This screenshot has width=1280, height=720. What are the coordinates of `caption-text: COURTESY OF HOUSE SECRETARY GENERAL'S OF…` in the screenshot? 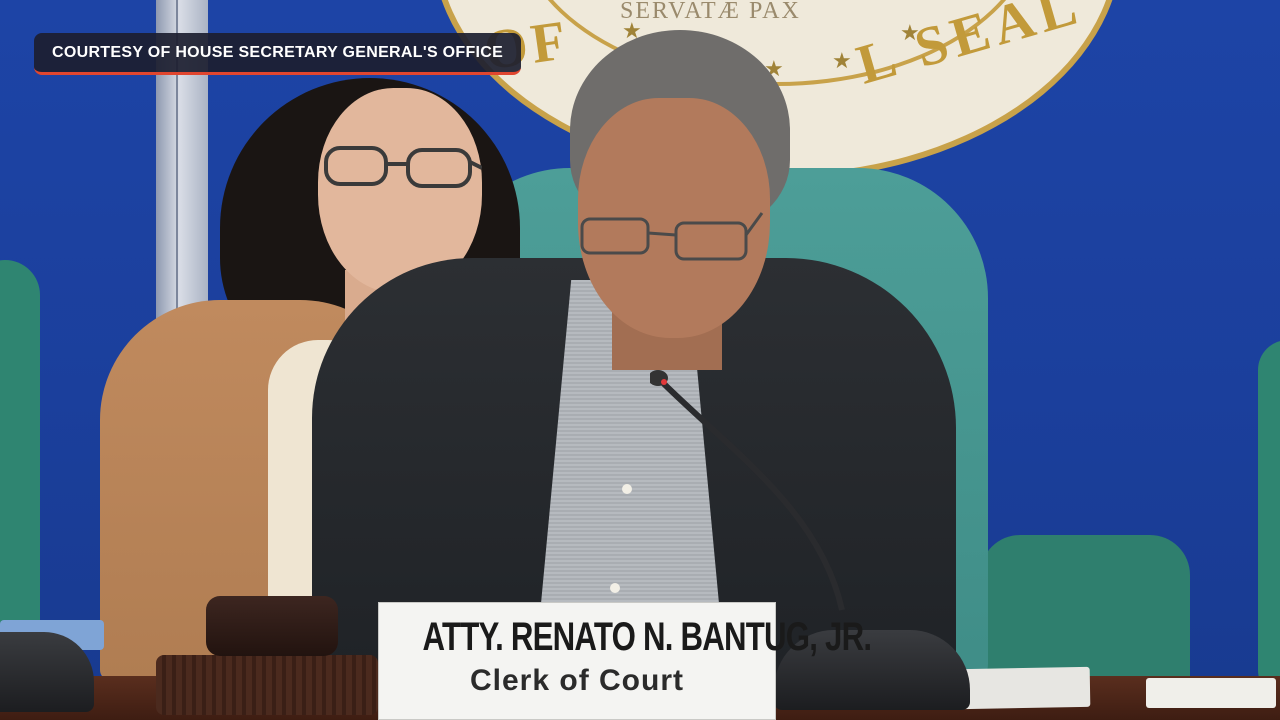 It's located at (278, 52).